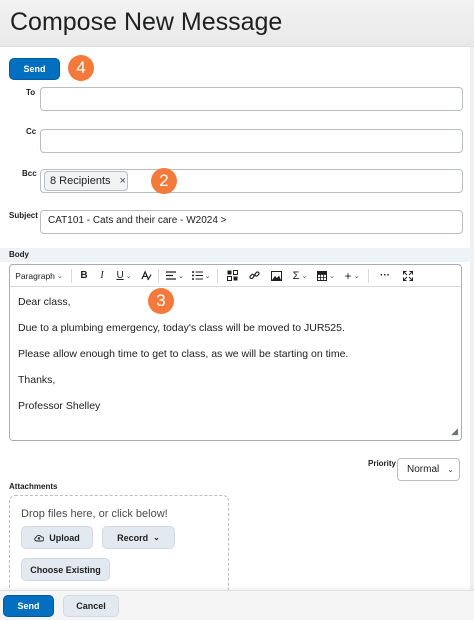 The width and height of the screenshot is (474, 620). I want to click on bcc-chip-text: 8 Recipients, so click(80, 181).